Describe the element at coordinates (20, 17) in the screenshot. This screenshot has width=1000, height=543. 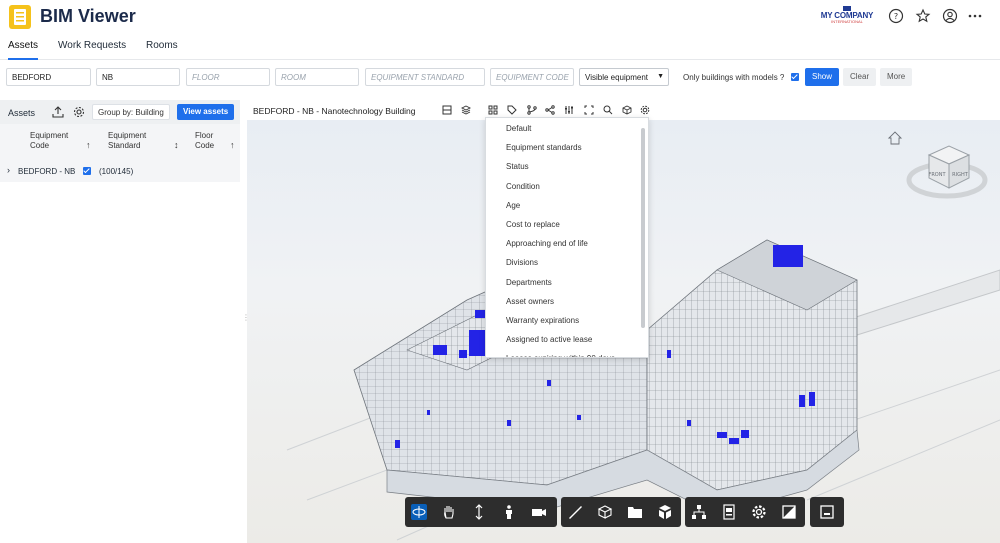
I see `app-logo-icon` at that location.